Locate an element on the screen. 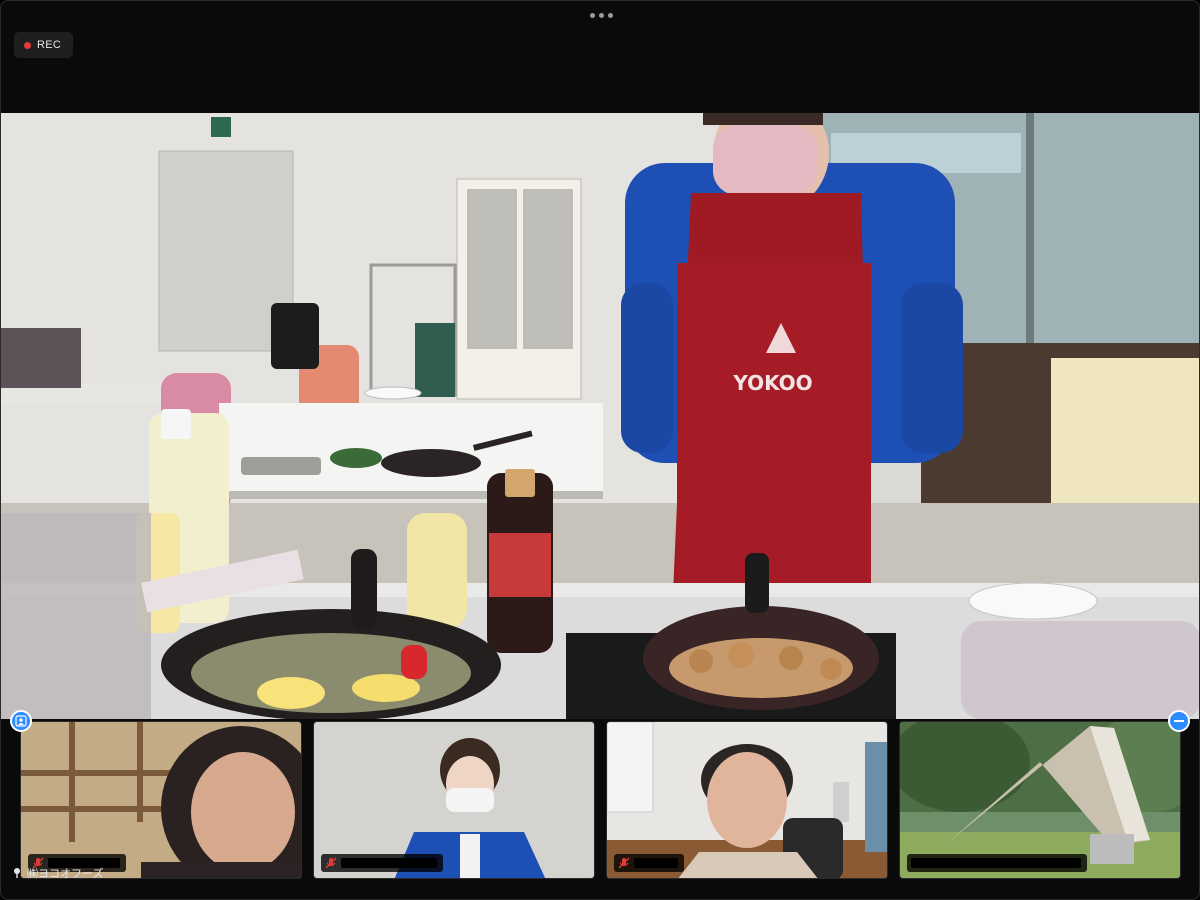 This screenshot has width=1200, height=900. record-dot-icon is located at coordinates (27, 45).